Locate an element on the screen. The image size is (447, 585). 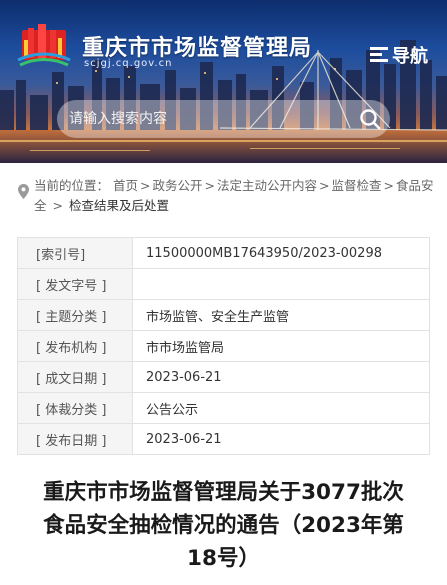
info-value-genre: 公告公示 is located at coordinates (281, 408).